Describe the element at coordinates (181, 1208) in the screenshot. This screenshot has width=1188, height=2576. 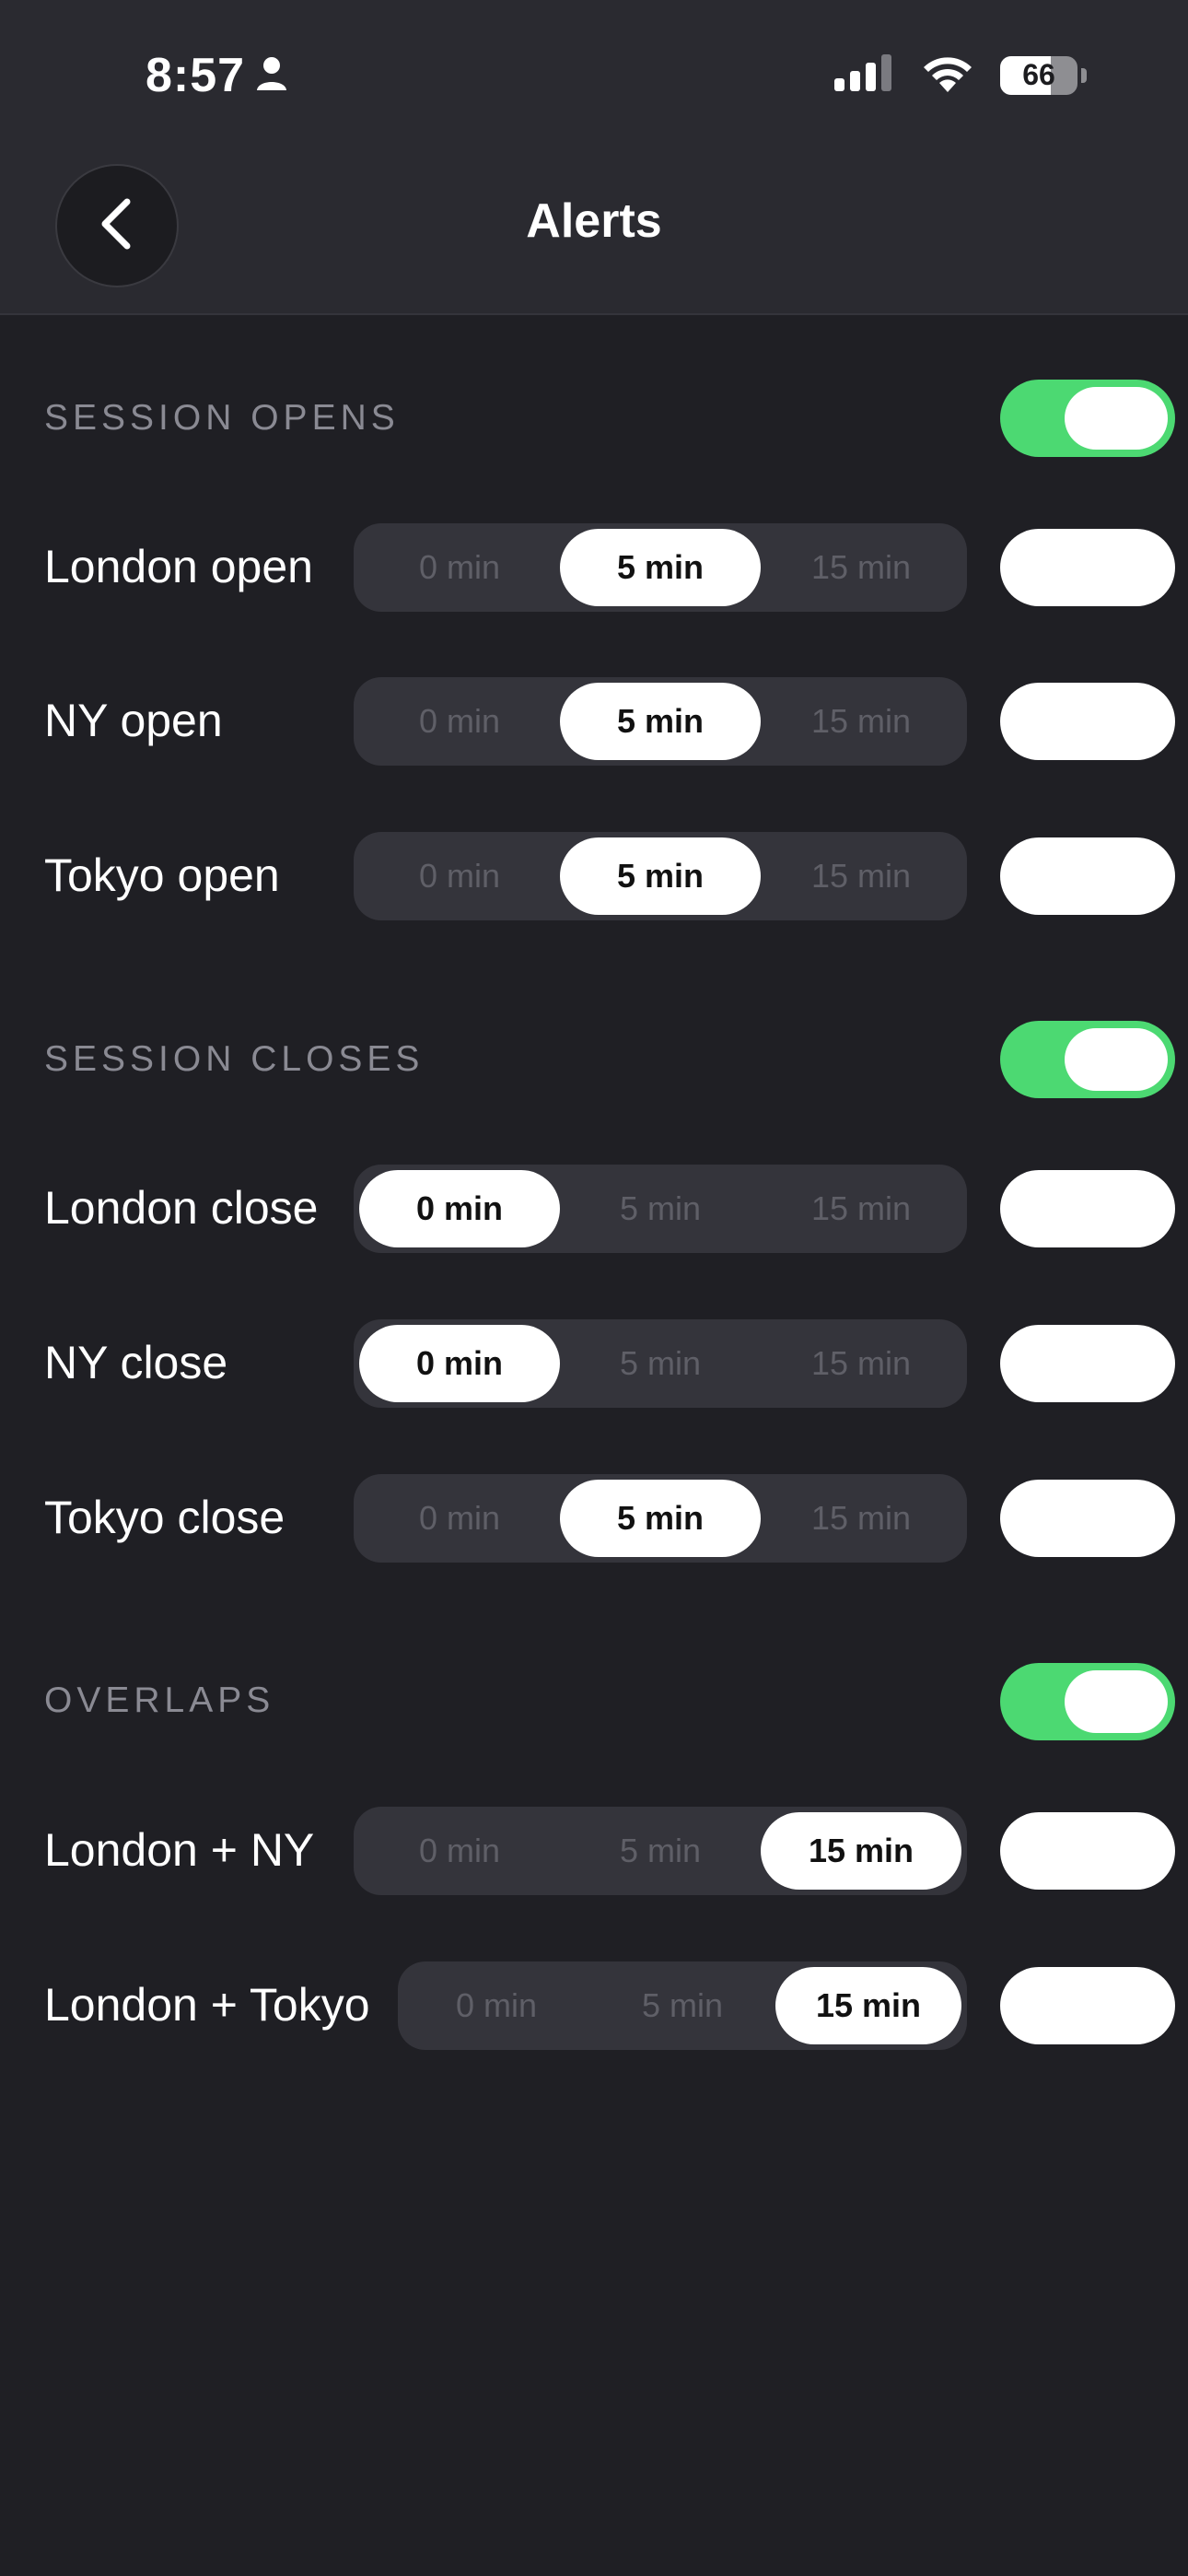
I see `row-label: London close` at that location.